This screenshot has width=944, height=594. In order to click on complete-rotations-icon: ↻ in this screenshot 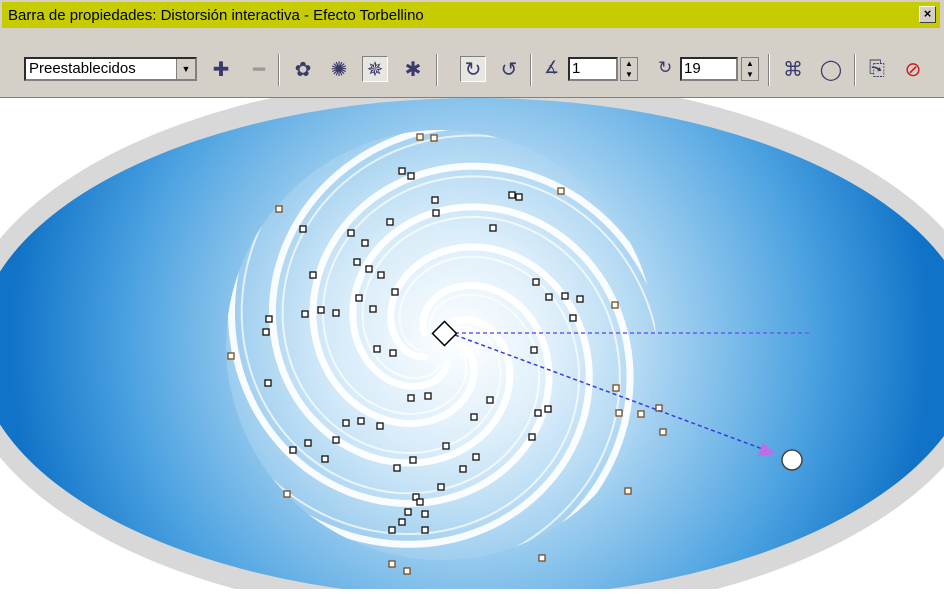, I will do `click(665, 67)`.